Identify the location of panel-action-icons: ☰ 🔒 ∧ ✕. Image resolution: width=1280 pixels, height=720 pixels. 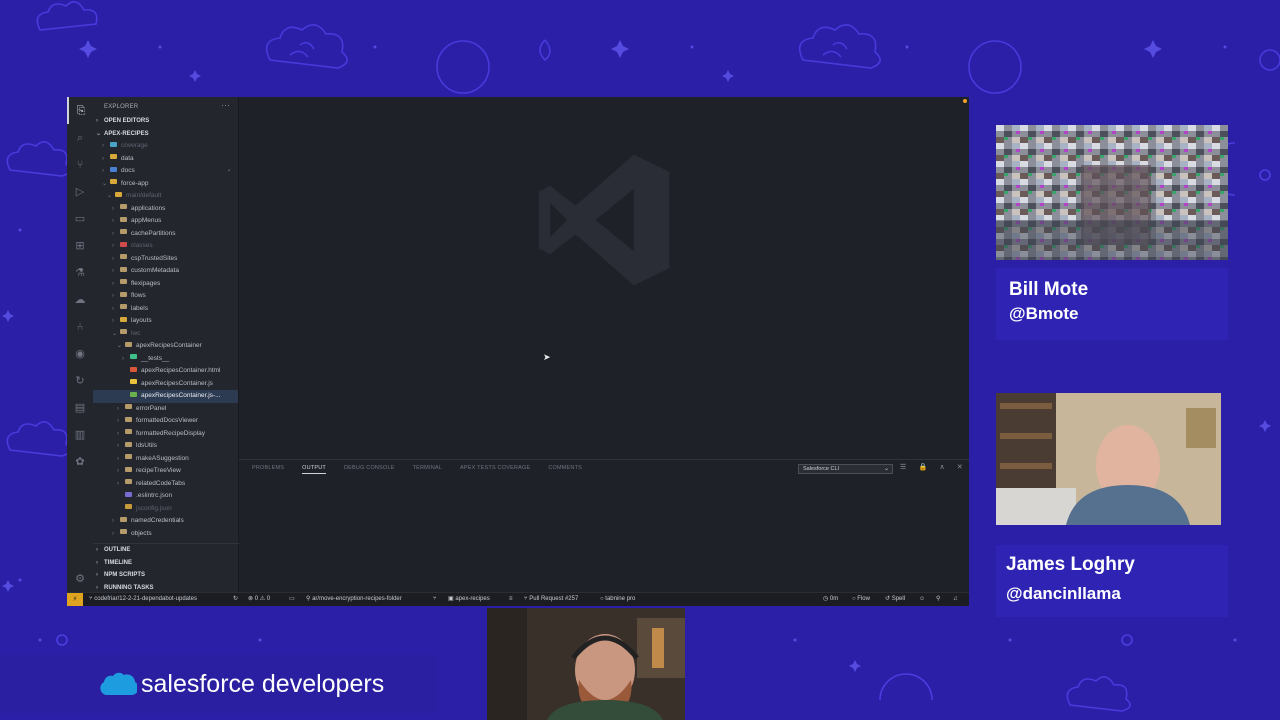
(934, 467).